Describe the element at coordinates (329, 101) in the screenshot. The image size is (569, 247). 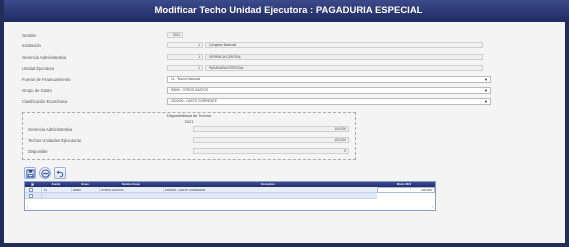
I see `clasificacion-select: 2100000 - GASTO CORRIENTE ▼` at that location.